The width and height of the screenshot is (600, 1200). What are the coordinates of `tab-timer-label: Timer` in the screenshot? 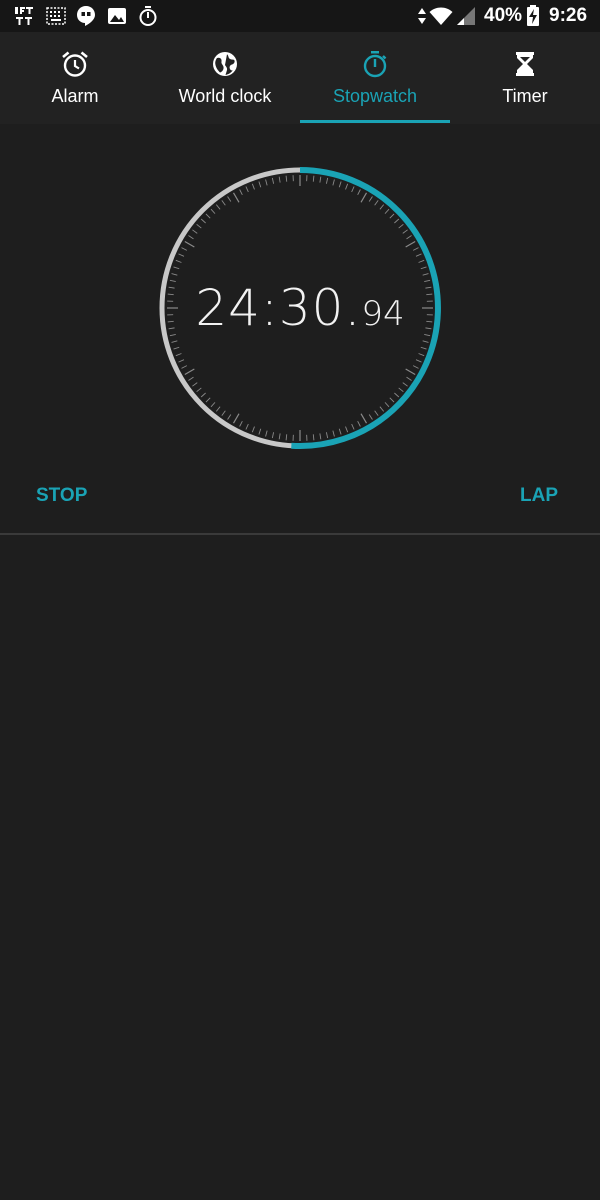 It's located at (525, 96).